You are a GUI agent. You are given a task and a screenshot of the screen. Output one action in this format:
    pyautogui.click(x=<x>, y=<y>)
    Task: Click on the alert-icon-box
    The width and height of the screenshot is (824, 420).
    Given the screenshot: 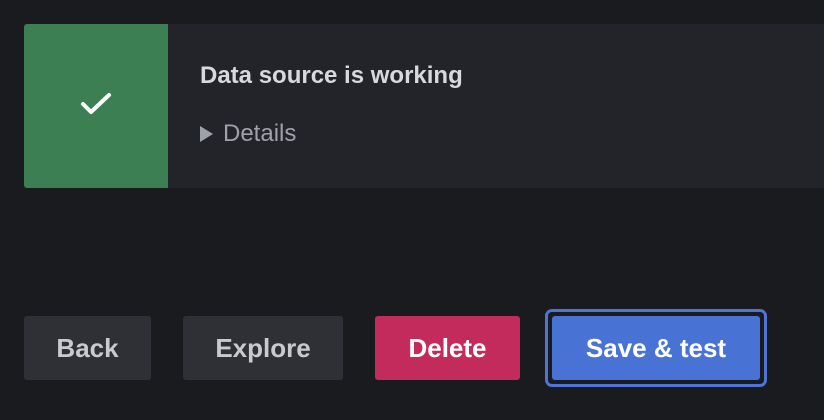 What is the action you would take?
    pyautogui.click(x=96, y=106)
    